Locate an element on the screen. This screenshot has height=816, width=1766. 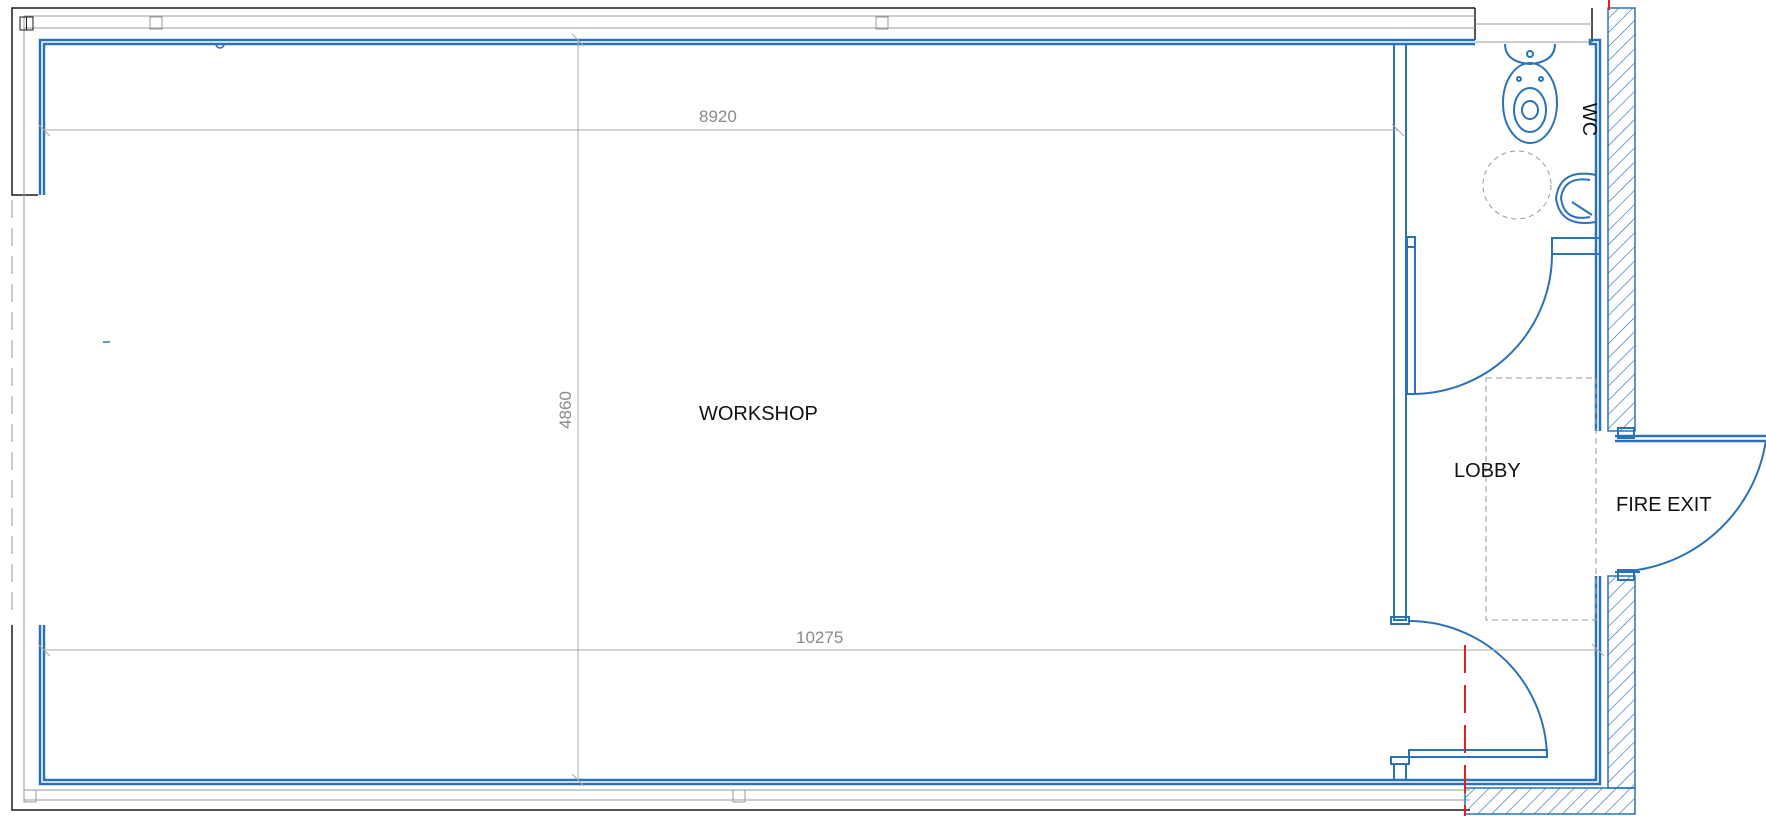
small-marks is located at coordinates (164, 193).